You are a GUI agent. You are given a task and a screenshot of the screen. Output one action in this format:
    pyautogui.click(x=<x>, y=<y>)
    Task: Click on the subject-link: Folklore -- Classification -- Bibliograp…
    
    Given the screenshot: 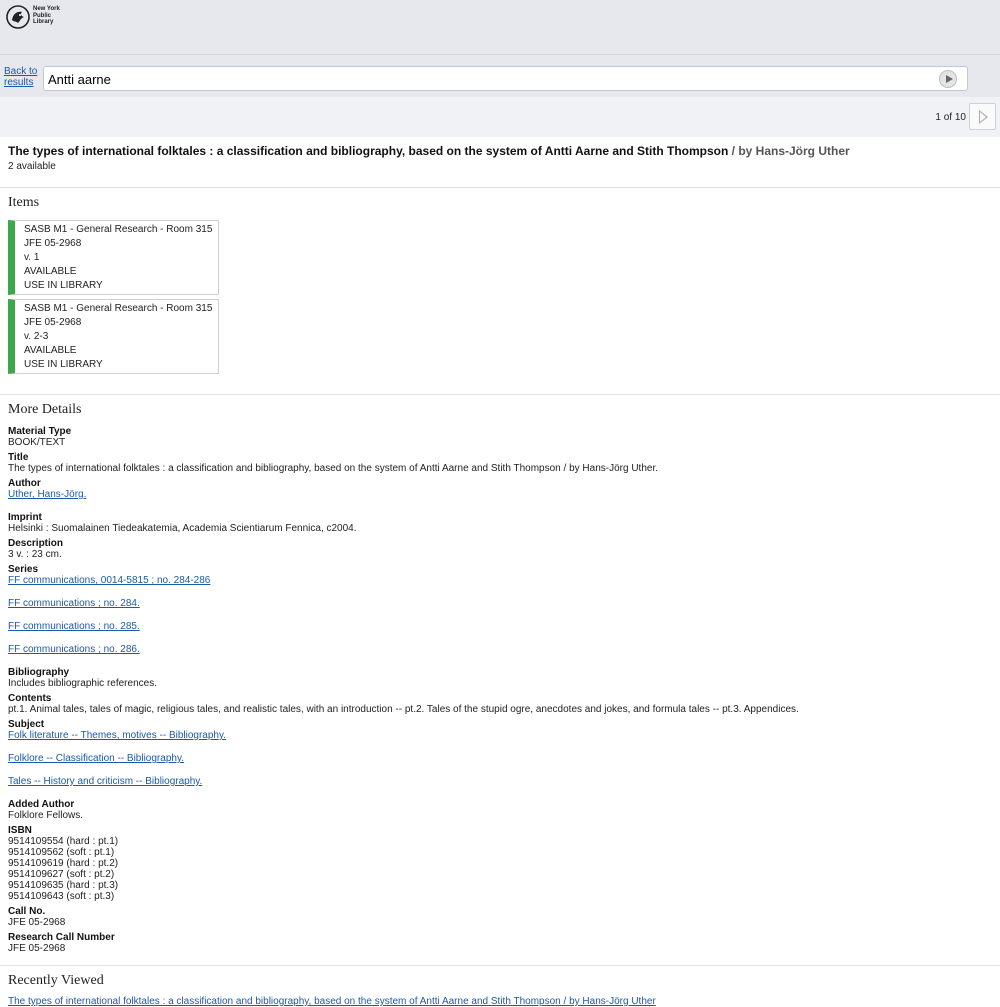 What is the action you would take?
    pyautogui.click(x=500, y=758)
    